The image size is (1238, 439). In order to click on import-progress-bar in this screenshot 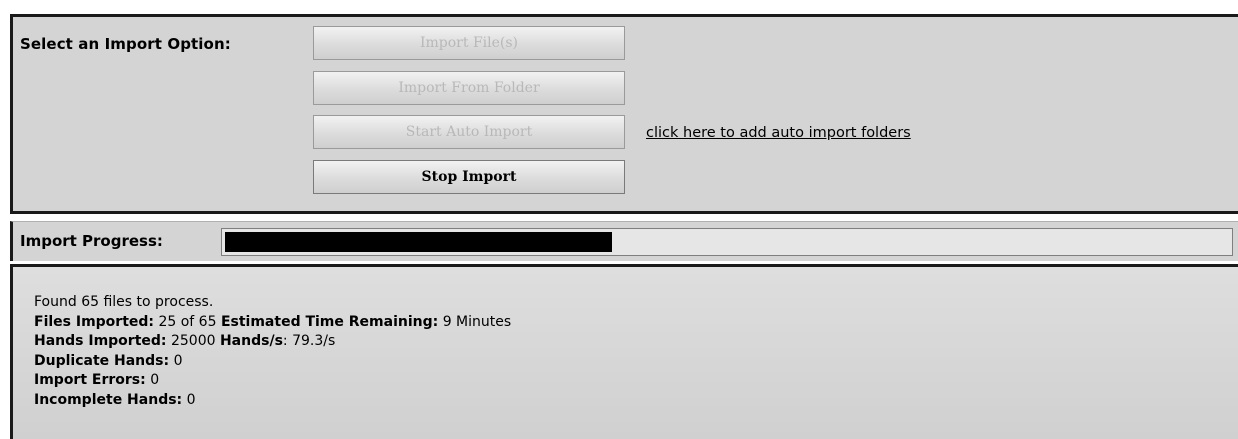, I will do `click(727, 242)`.